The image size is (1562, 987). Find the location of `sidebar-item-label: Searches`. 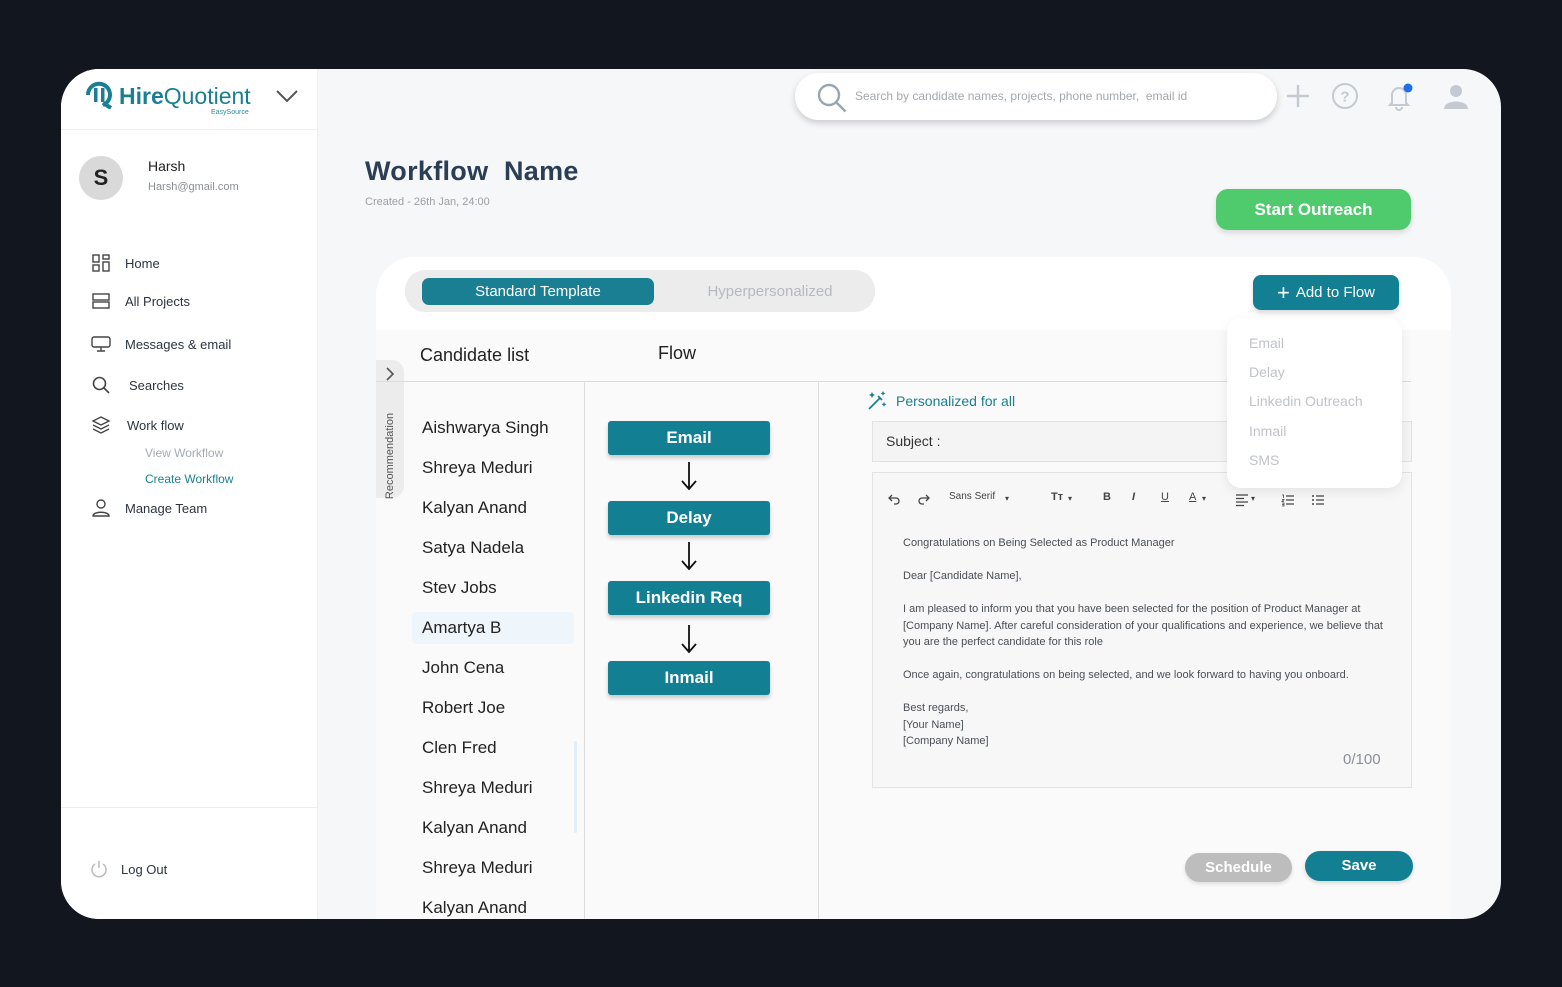

sidebar-item-label: Searches is located at coordinates (156, 385).